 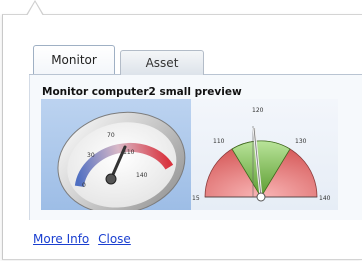 I want to click on preview-title: Monitor computer2 small preview, so click(x=142, y=92).